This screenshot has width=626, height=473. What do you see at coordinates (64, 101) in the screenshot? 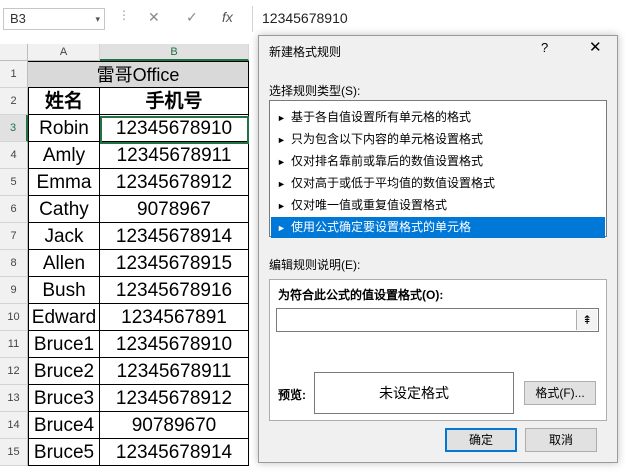
I see `header-name-cell: 姓名` at bounding box center [64, 101].